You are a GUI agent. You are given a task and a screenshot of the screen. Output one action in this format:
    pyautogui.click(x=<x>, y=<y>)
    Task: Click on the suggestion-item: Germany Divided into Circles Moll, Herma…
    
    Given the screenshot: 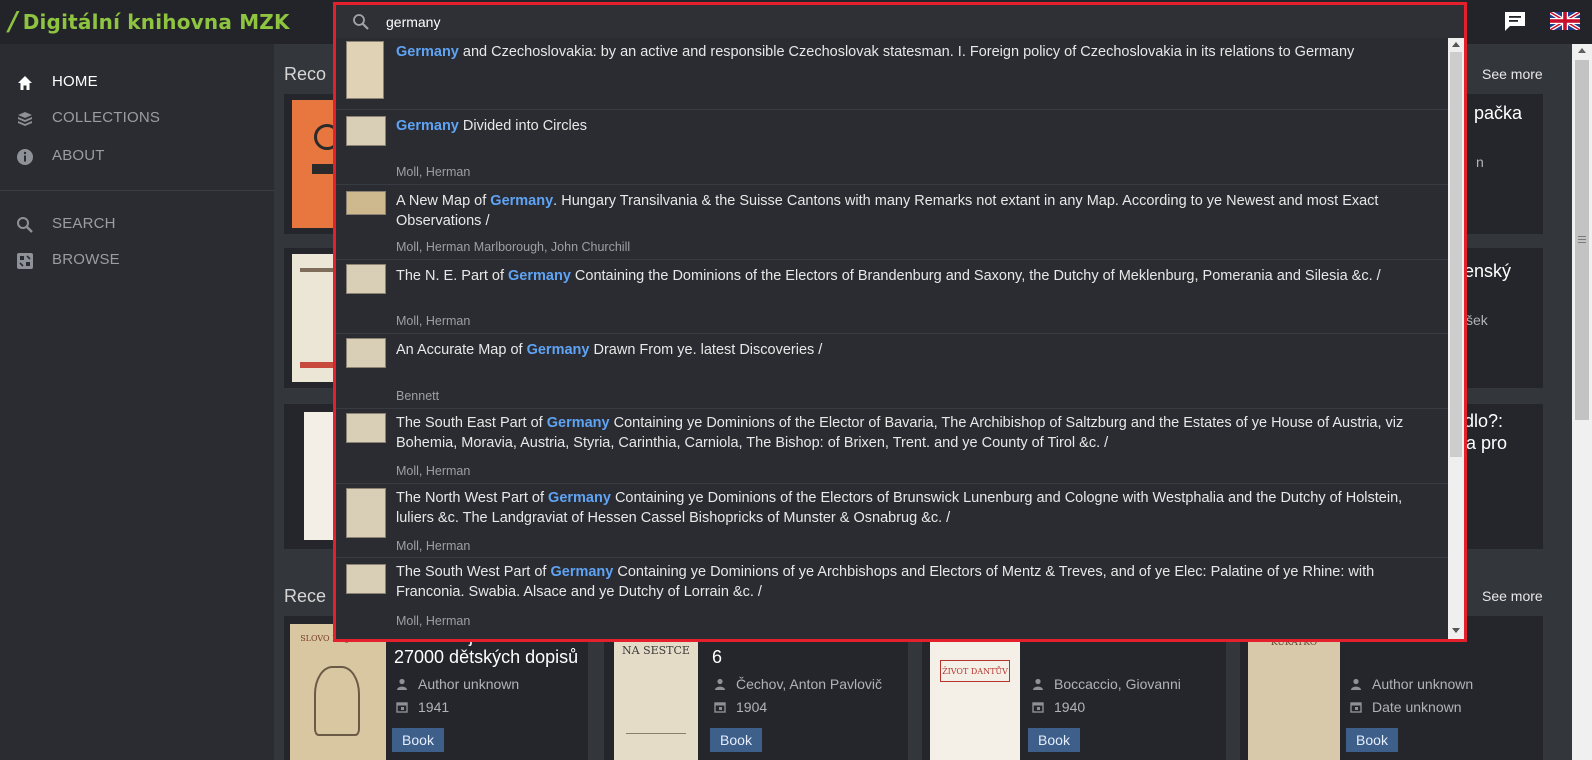 What is the action you would take?
    pyautogui.click(x=892, y=147)
    